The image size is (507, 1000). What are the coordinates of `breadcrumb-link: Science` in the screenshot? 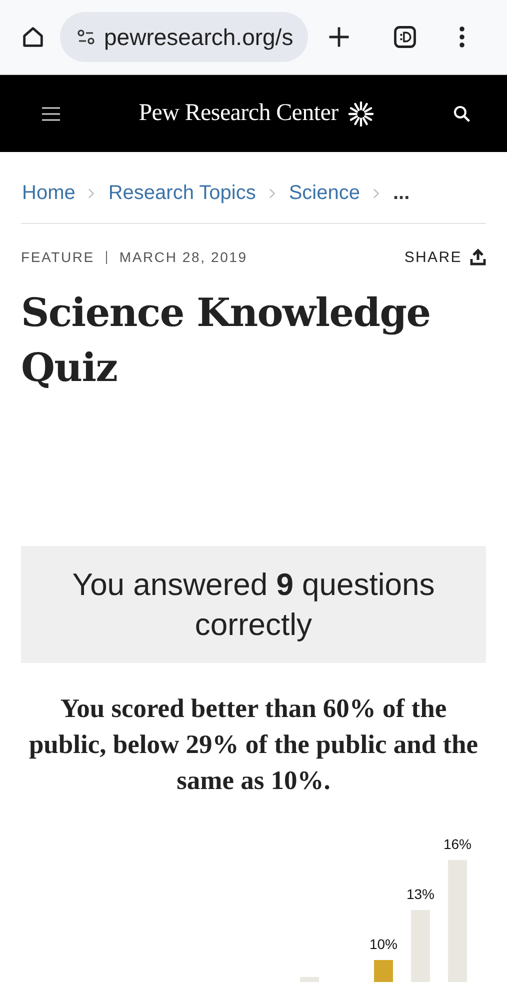 It's located at (324, 193).